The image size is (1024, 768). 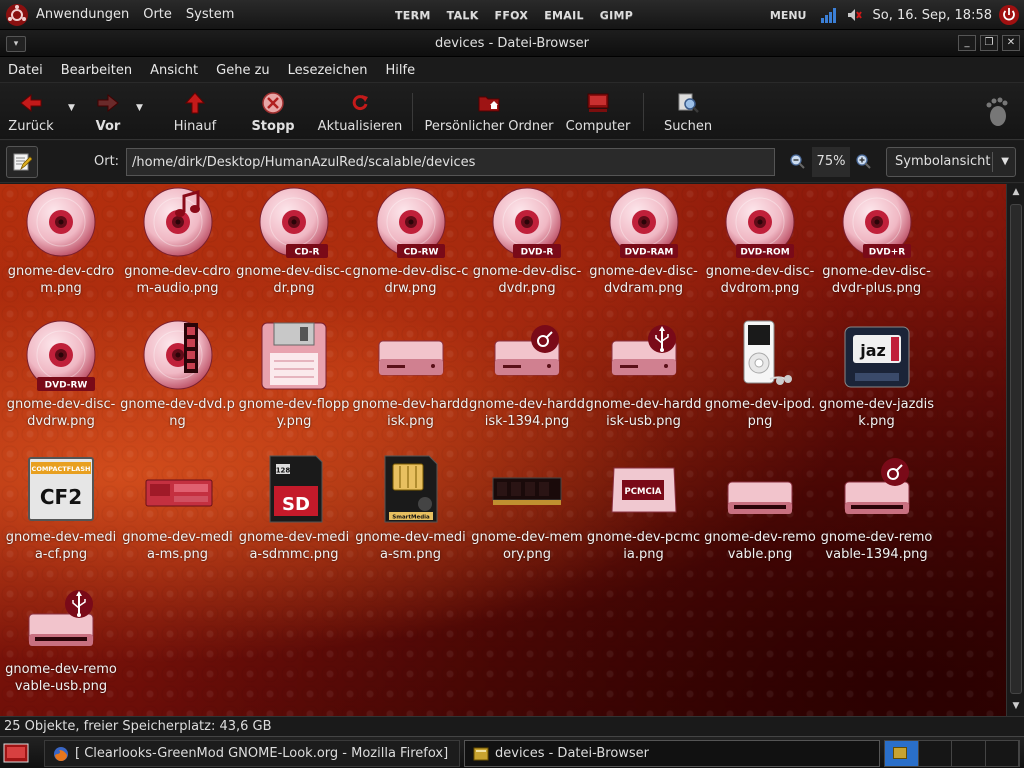 I want to click on file-name: gnome-​dev-​removable-​usb​.png, so click(x=61, y=678).